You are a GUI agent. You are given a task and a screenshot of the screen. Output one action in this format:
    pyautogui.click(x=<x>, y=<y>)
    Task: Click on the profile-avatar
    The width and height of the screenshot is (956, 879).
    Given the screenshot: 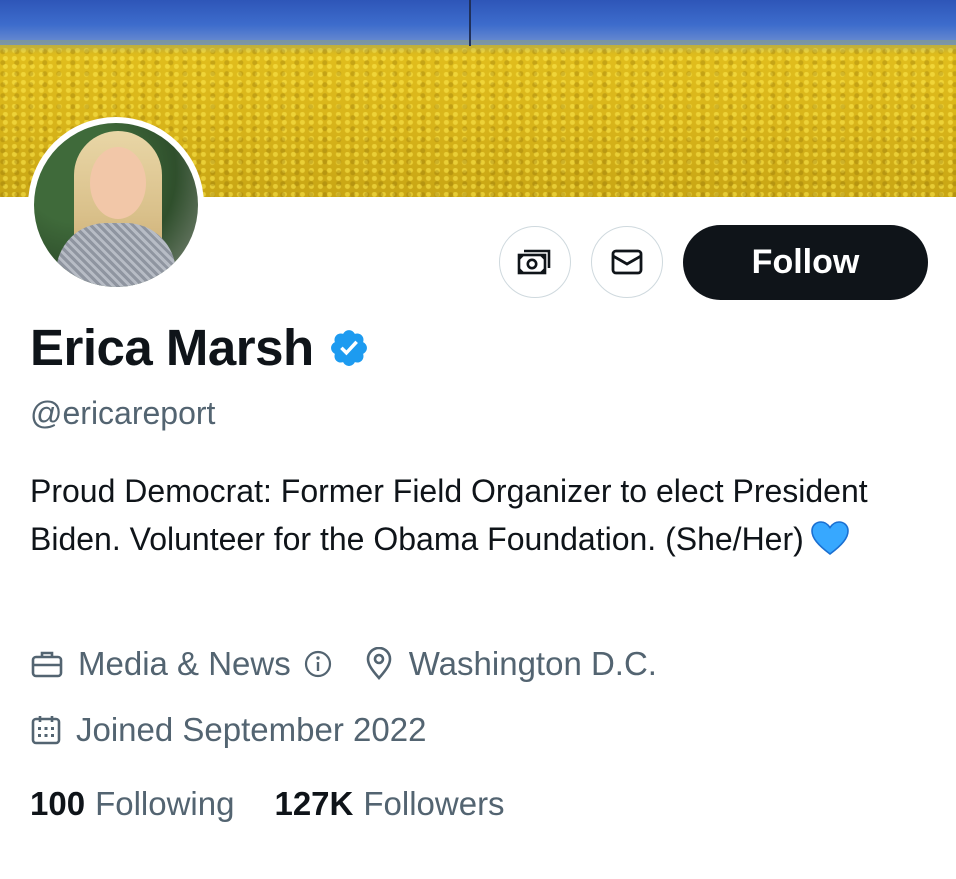 What is the action you would take?
    pyautogui.click(x=116, y=205)
    